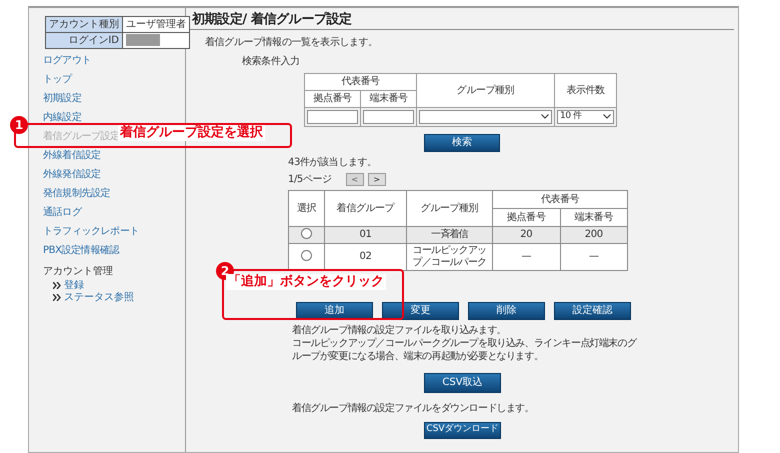  I want to click on description-text: 着信グループ情報の一覧を表示します。, so click(292, 43).